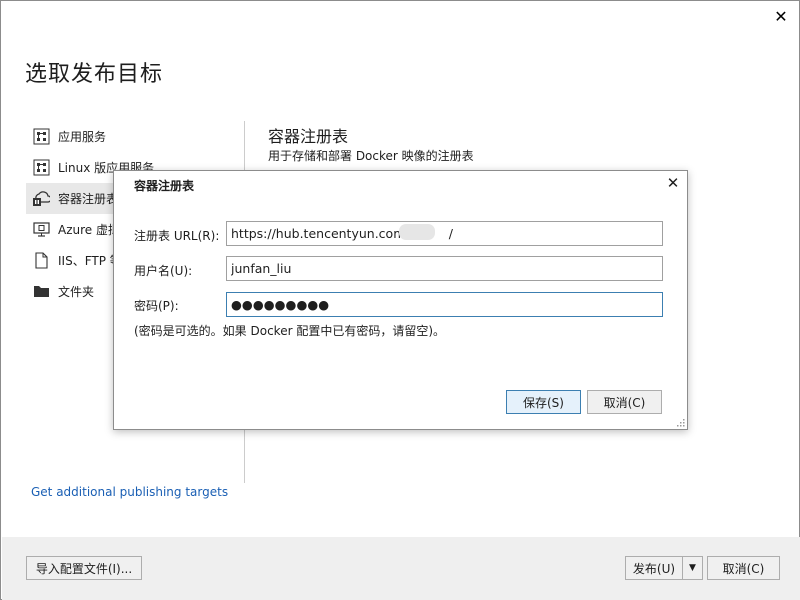 The image size is (800, 600). I want to click on target-label: 容器注册表, so click(88, 199).